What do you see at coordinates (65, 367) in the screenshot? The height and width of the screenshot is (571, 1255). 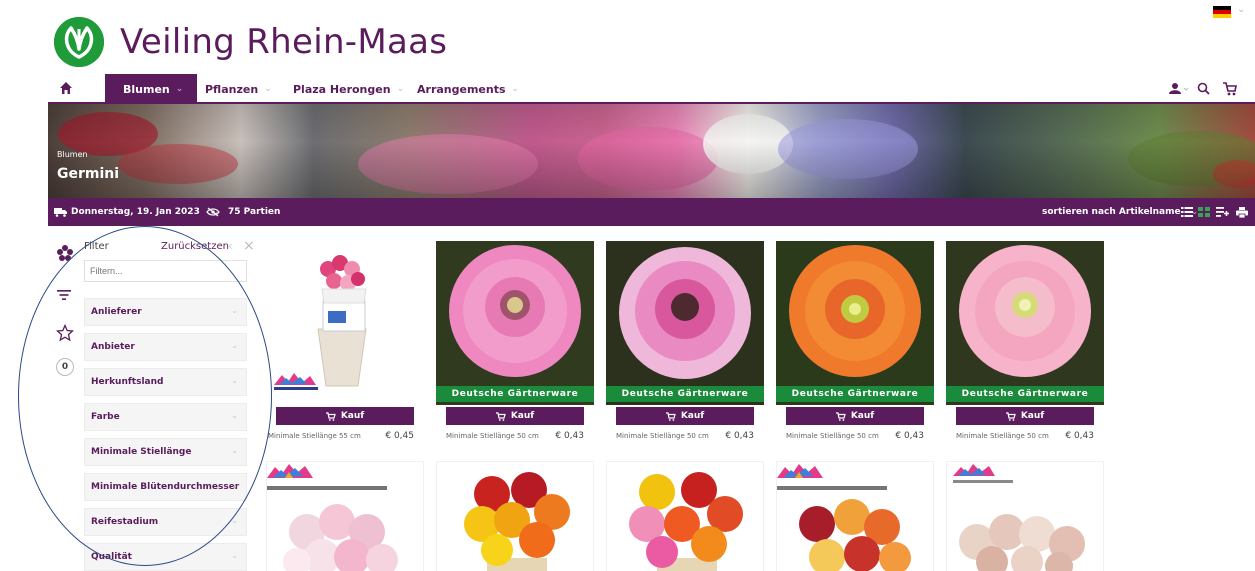 I see `favorites-count-badge: 0` at bounding box center [65, 367].